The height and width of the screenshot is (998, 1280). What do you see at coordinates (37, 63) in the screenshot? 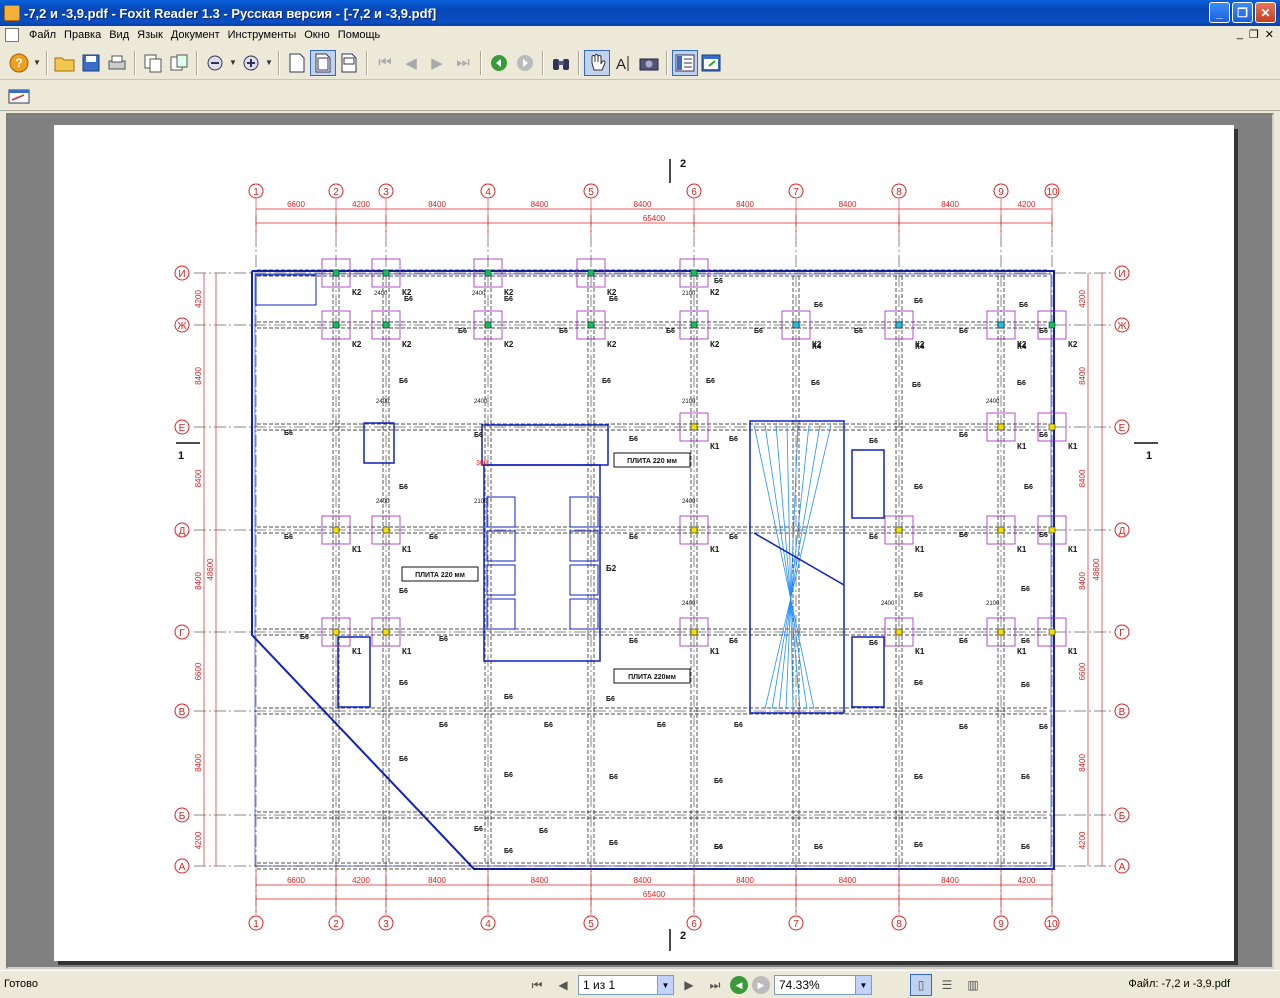
I see `help-dropdown-icon: ▼` at bounding box center [37, 63].